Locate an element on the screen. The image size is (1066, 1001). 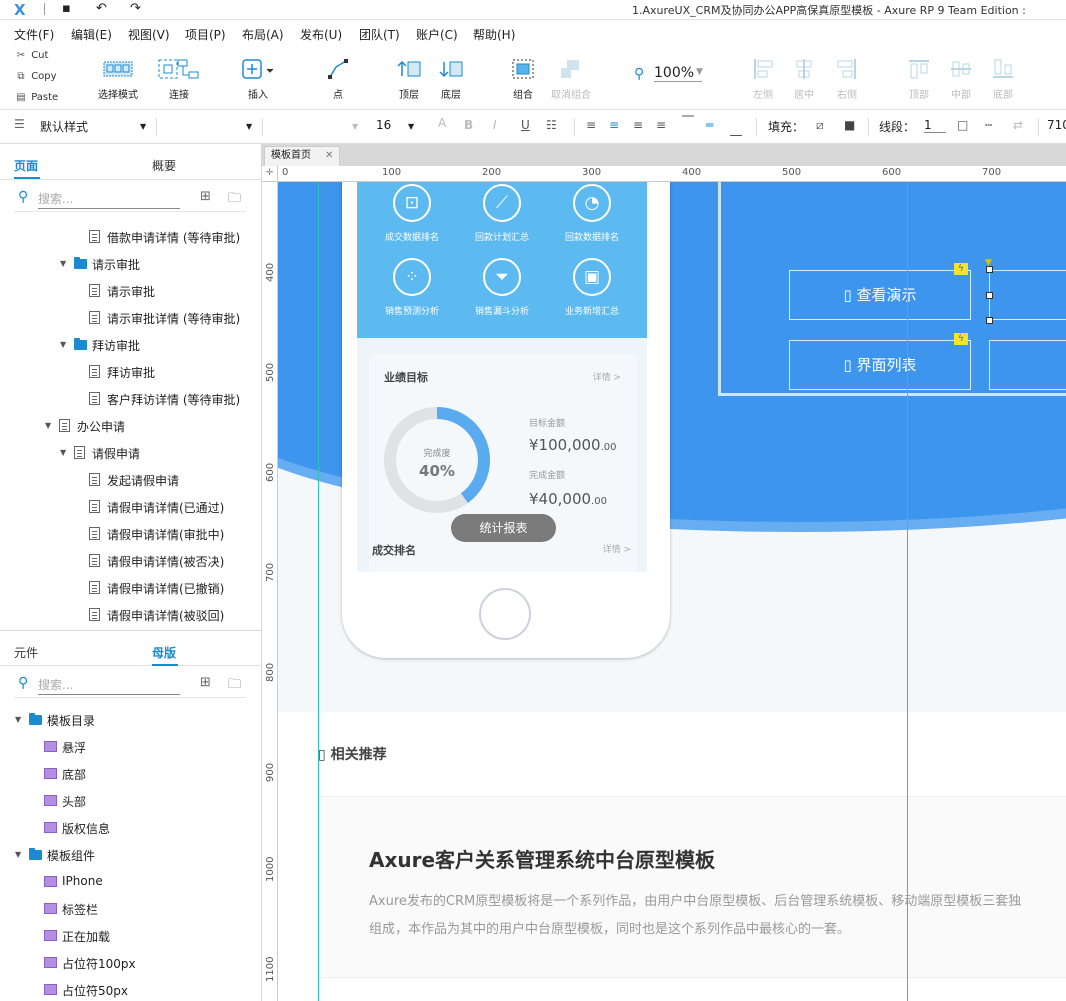
valign-top-icon: ⎺ is located at coordinates (688, 121).